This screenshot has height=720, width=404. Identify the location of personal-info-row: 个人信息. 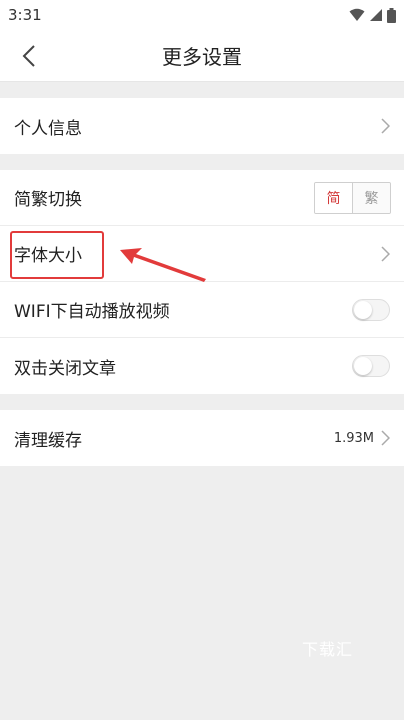
(202, 126).